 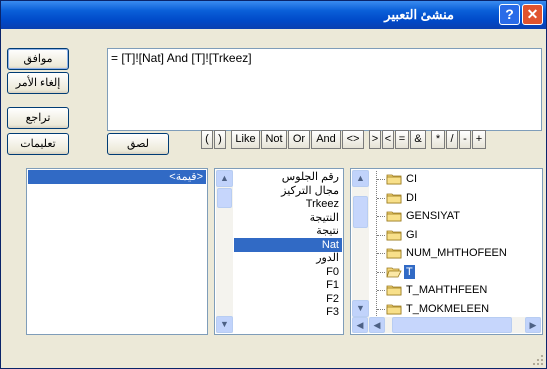 I want to click on help-icon: ?, so click(x=509, y=14).